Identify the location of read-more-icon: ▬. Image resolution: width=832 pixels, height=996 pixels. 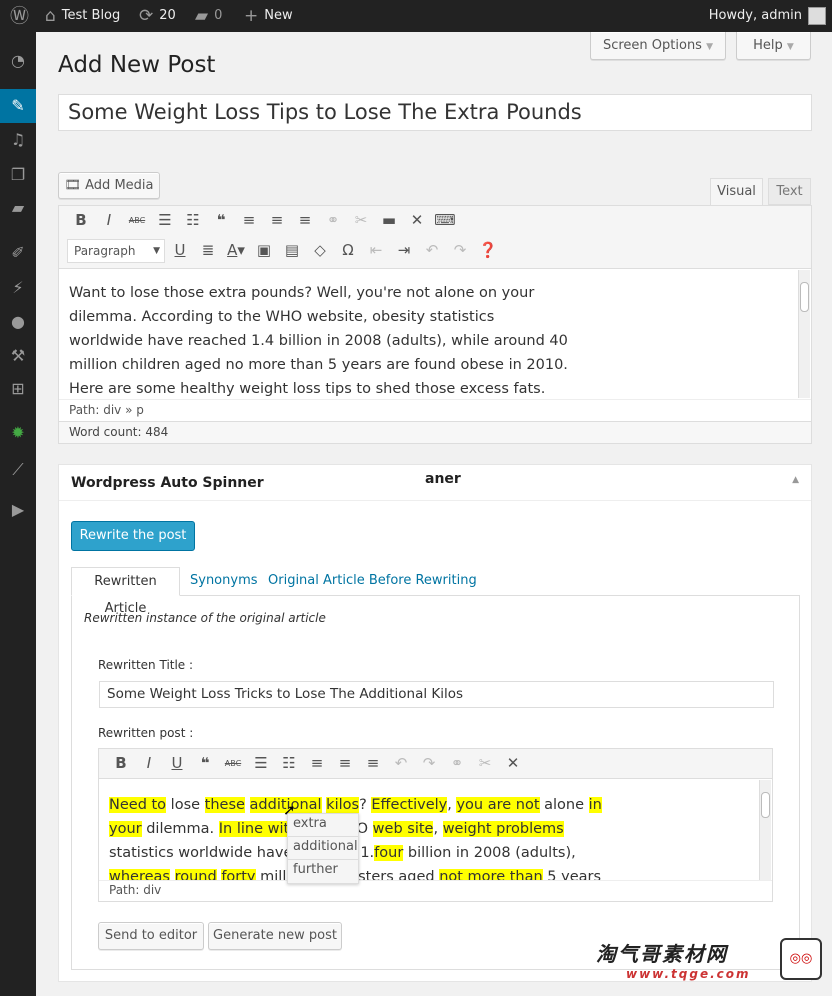
(389, 220).